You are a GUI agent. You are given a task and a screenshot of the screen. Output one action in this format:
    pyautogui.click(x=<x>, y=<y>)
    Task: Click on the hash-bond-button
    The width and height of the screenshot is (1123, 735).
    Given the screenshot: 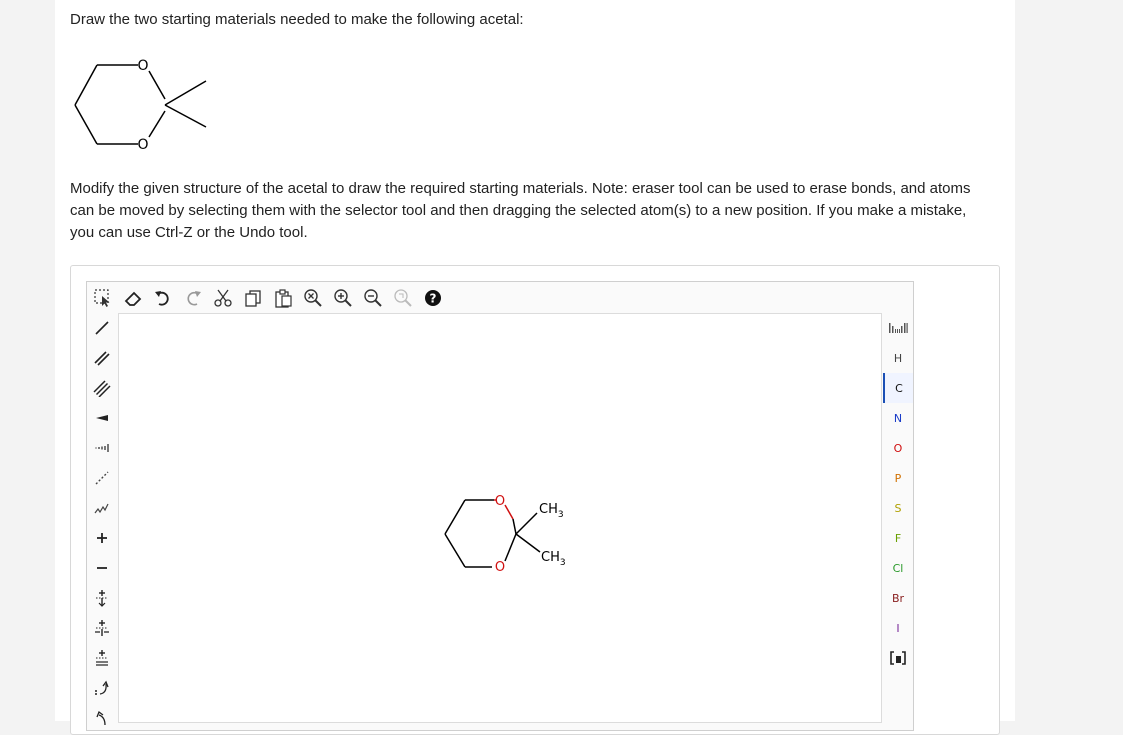 What is the action you would take?
    pyautogui.click(x=102, y=448)
    